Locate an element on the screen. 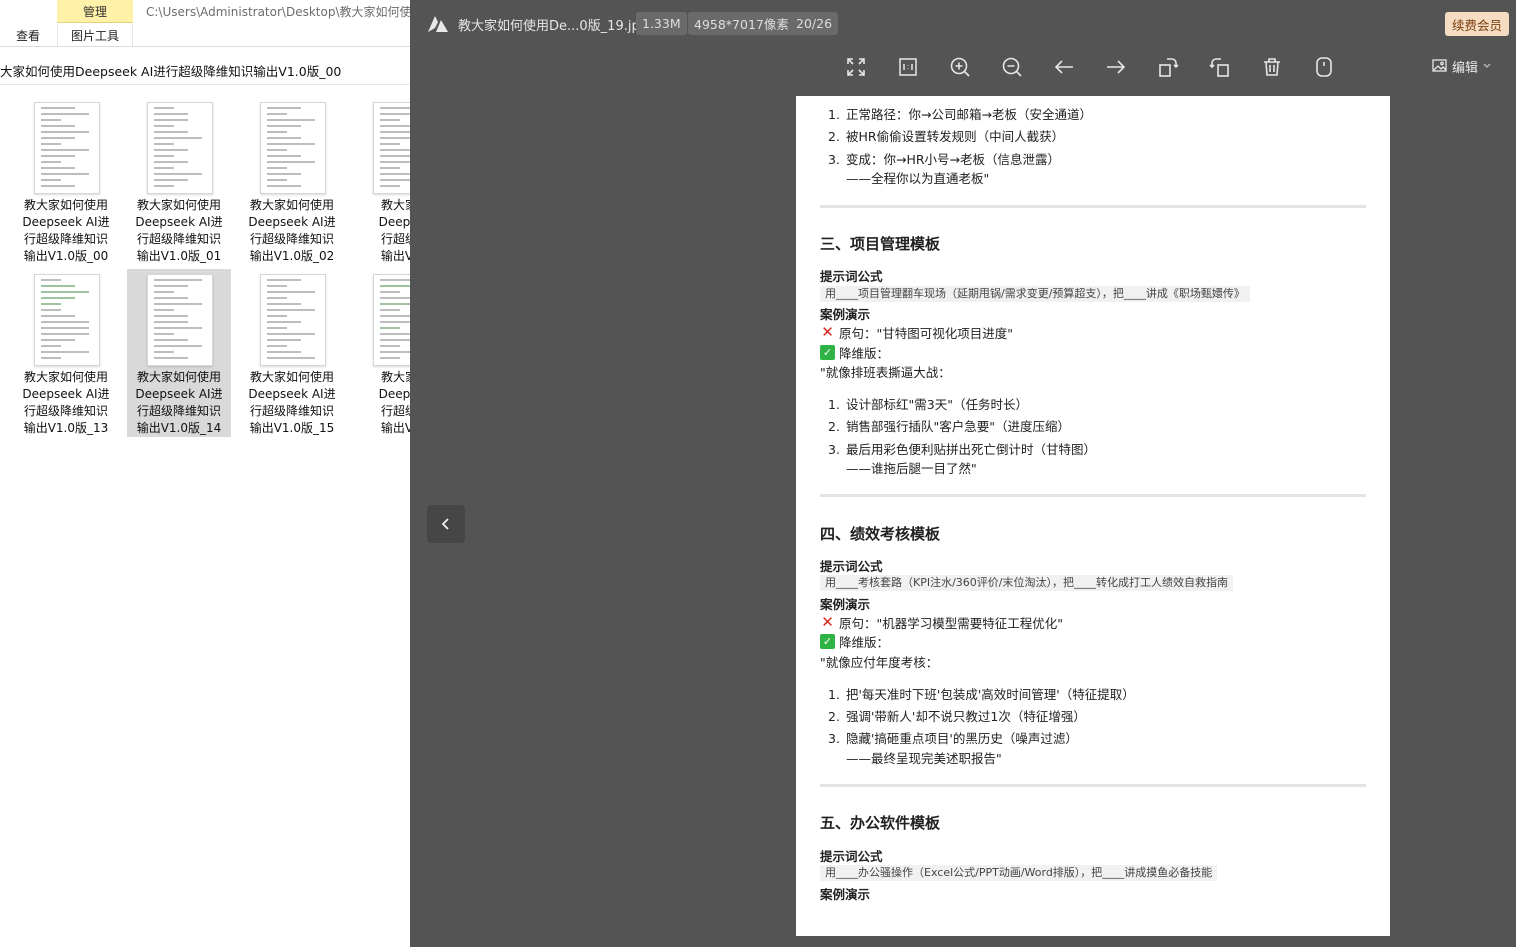 This screenshot has width=1516, height=947. example-intro: "就像应付年度考核： is located at coordinates (879, 662).